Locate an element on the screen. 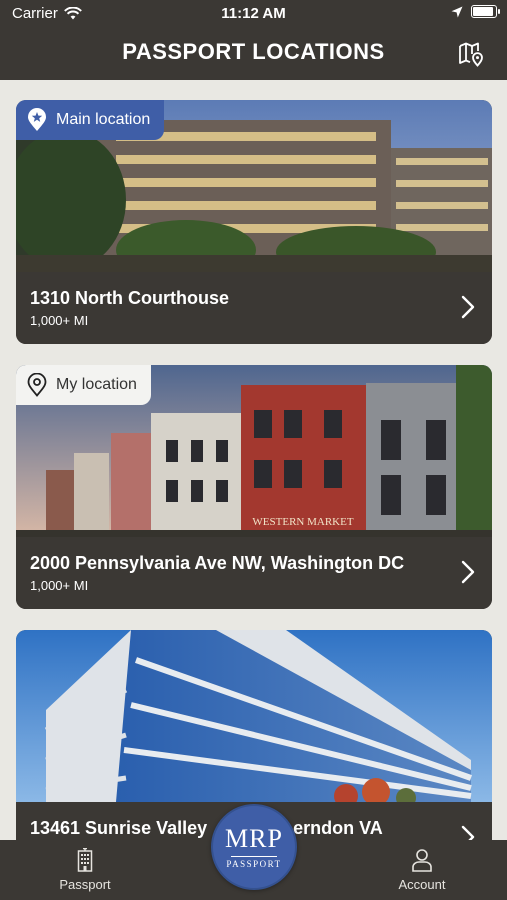  page-title: PASSPORT LOCATIONS is located at coordinates (253, 51).